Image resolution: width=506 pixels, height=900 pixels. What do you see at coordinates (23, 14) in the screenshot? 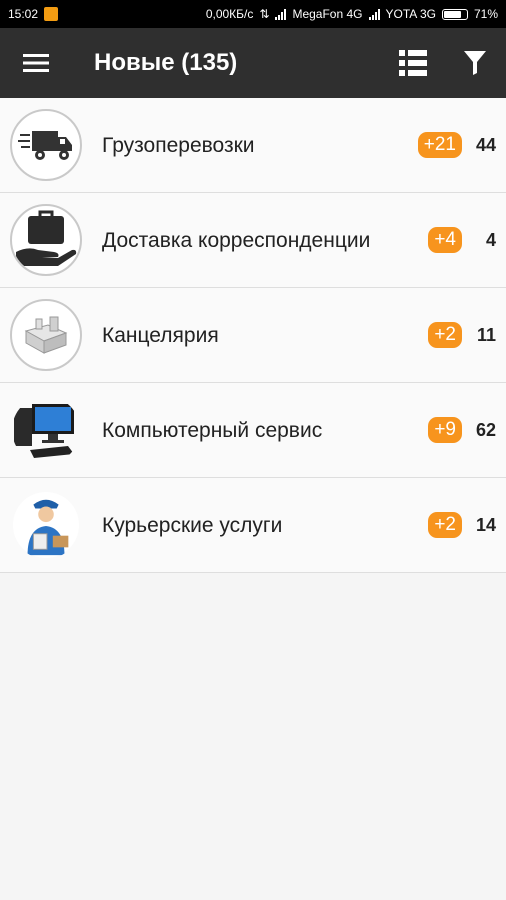
I see `status-time: 15:02` at bounding box center [23, 14].